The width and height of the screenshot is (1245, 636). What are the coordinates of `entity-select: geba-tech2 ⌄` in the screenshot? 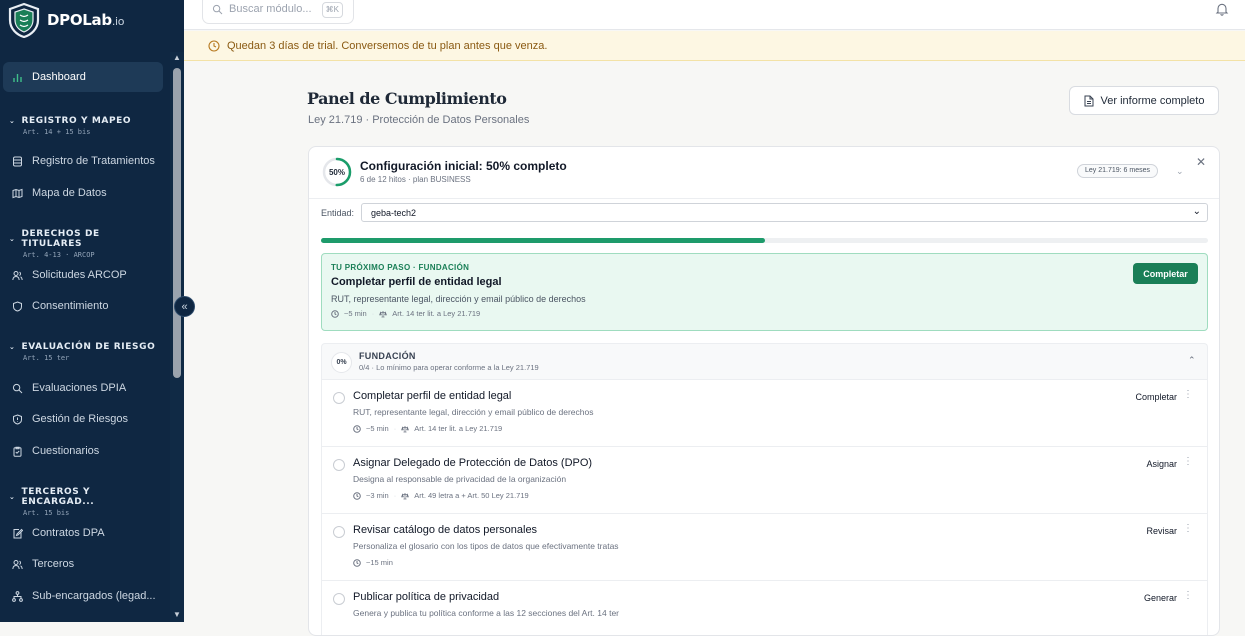 It's located at (784, 212).